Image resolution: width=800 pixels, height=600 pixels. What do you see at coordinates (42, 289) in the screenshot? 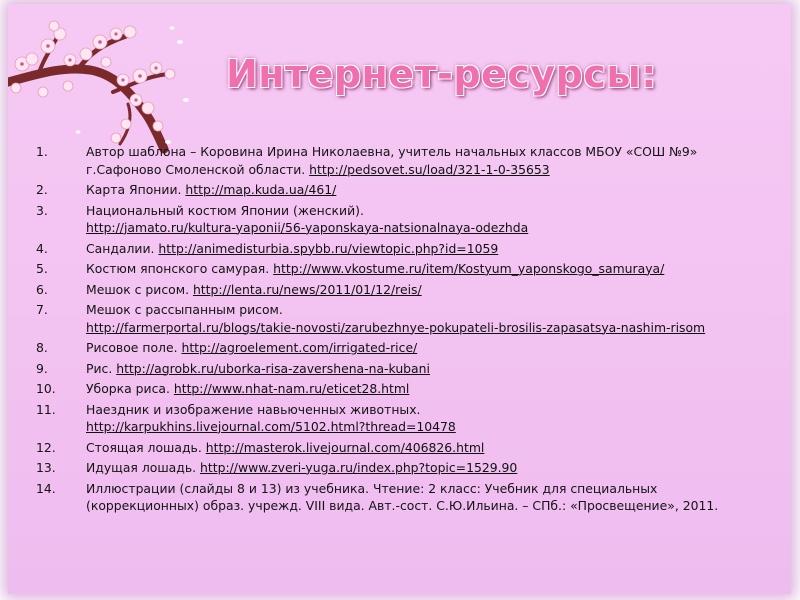
I see `item-number: 6.` at bounding box center [42, 289].